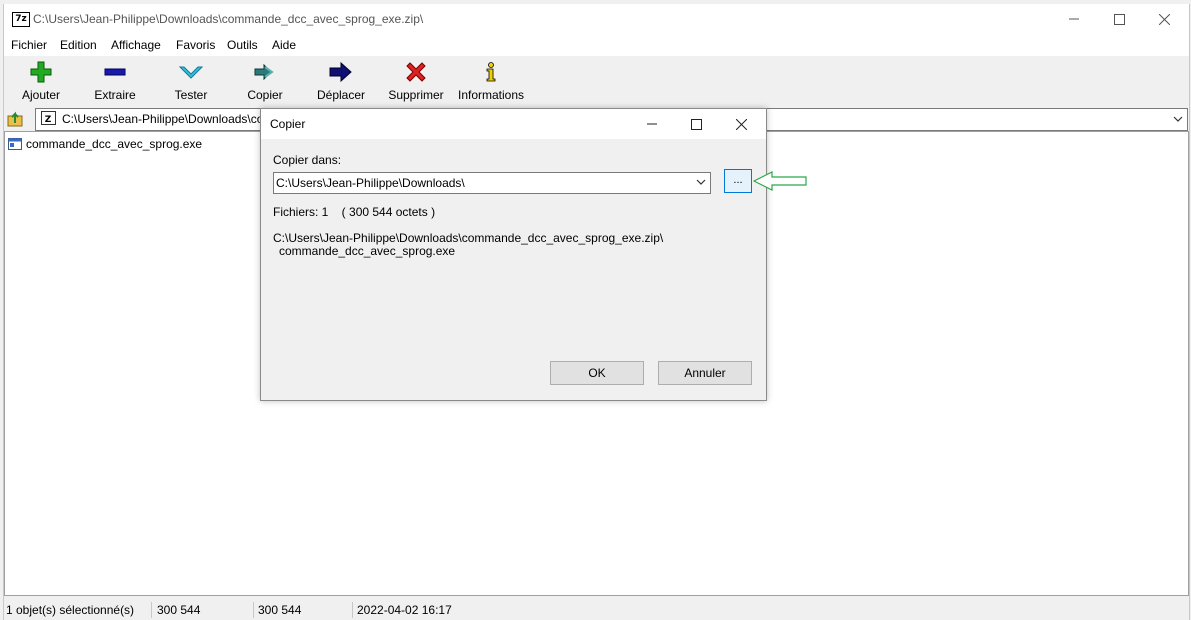 This screenshot has width=1191, height=620. I want to click on source-file-name: commande_dcc_avec_sprog.exe, so click(367, 251).